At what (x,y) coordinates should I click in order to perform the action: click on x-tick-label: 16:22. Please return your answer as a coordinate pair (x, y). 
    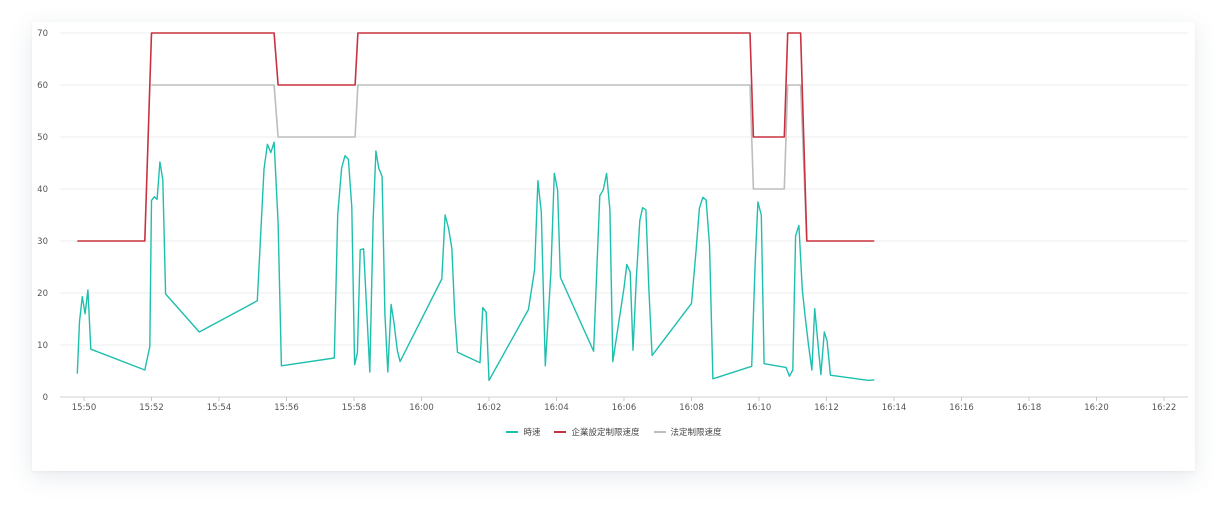
    Looking at the image, I should click on (1164, 408).